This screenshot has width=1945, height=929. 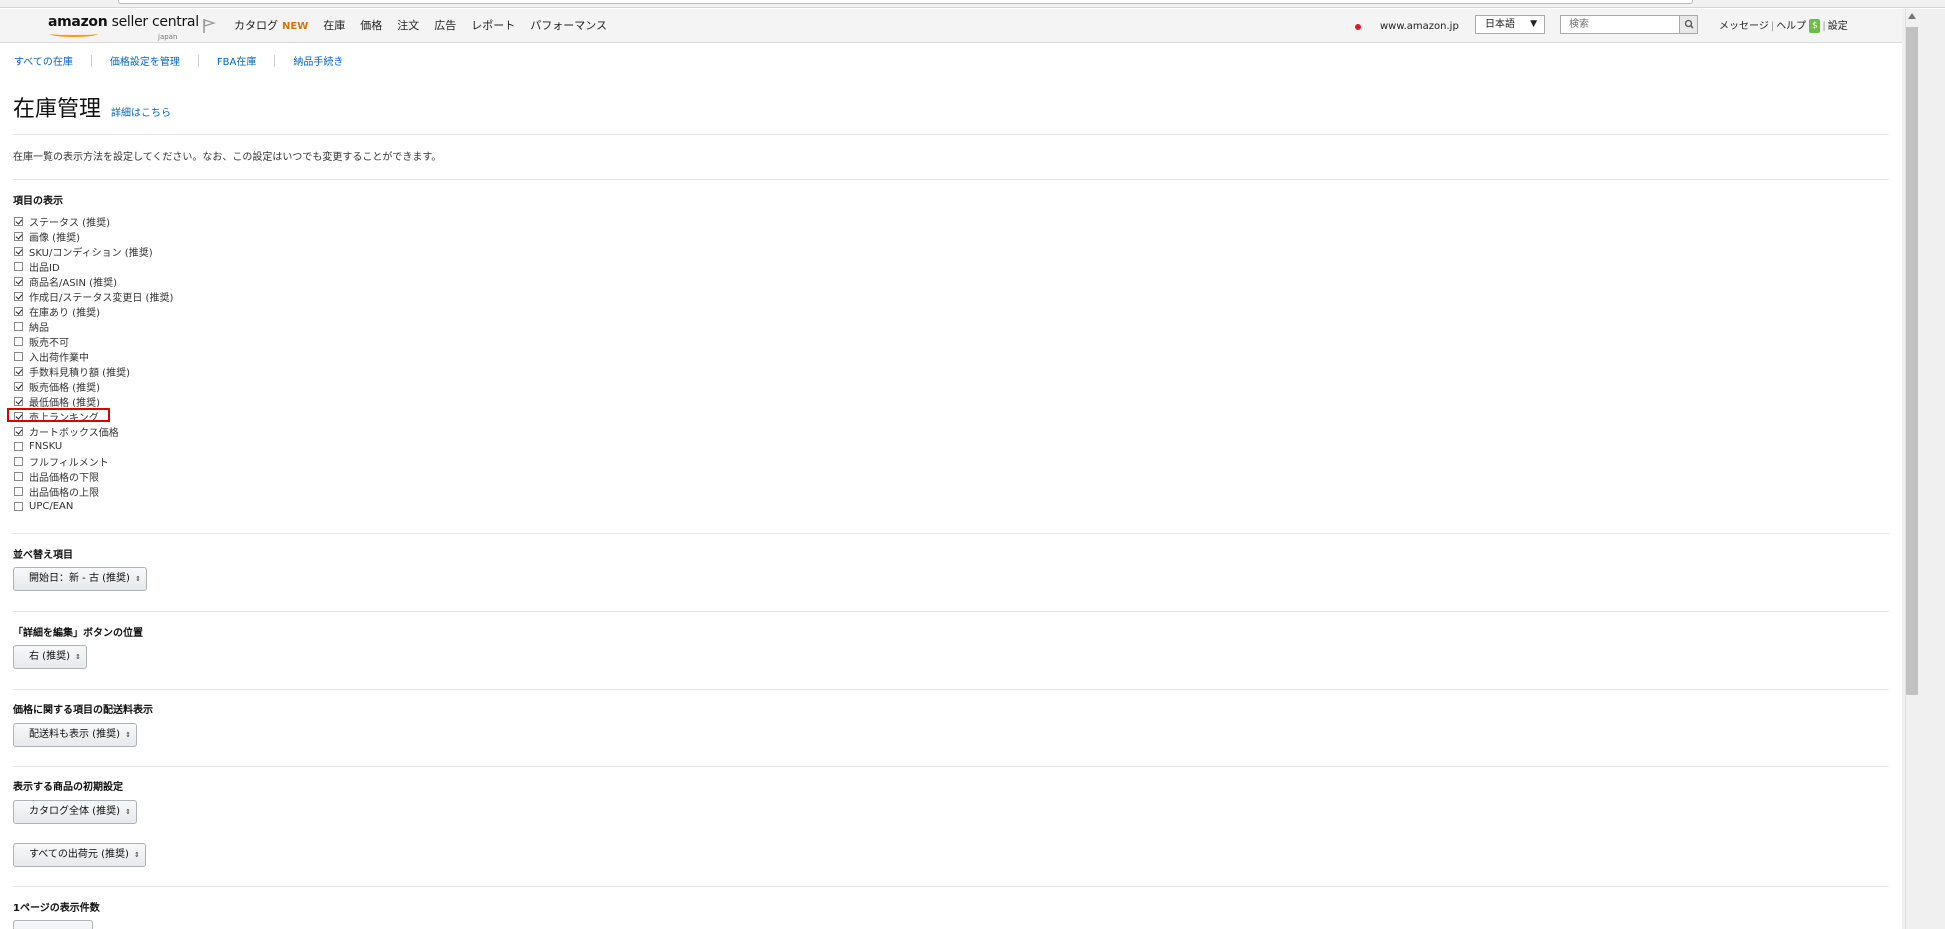 What do you see at coordinates (75, 735) in the screenshot?
I see `shipping-display-select: 配送料も表示 (推奨) ⇕` at bounding box center [75, 735].